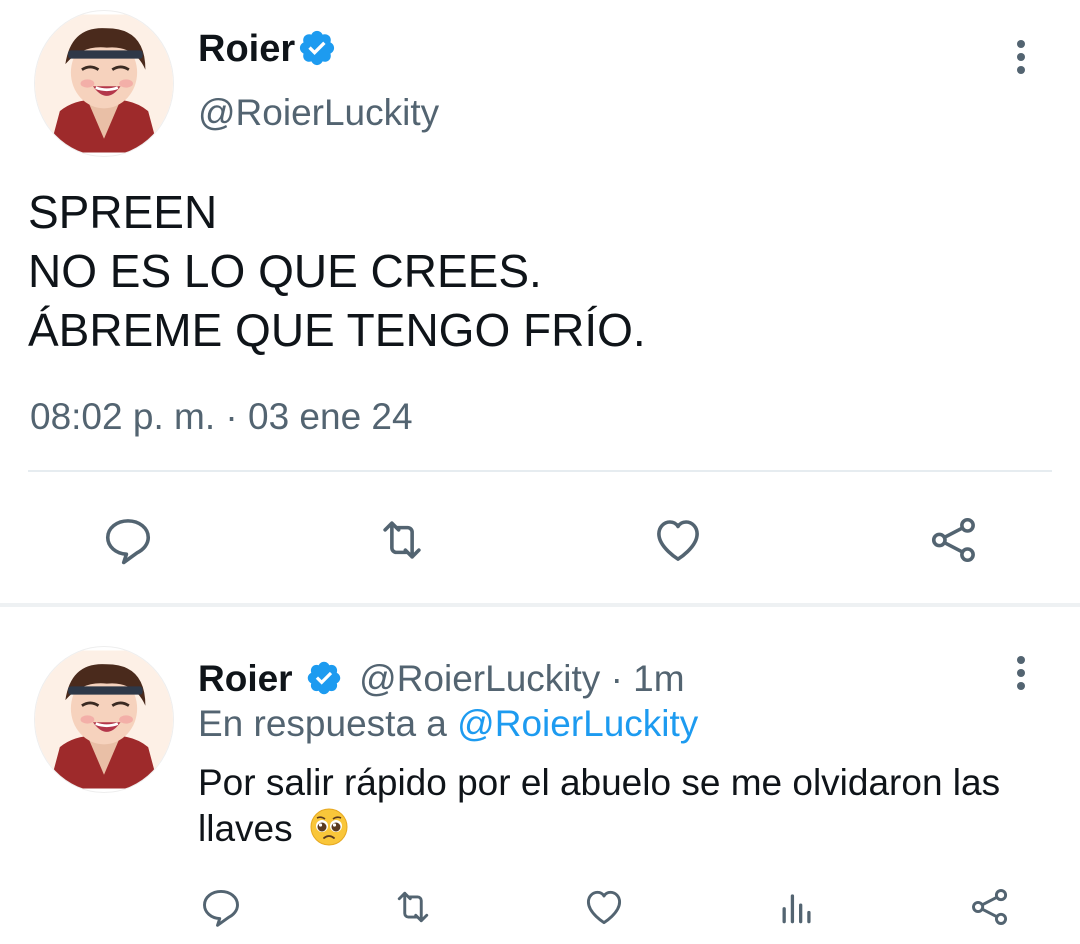 The width and height of the screenshot is (1080, 944). I want to click on avatar, so click(104, 83).